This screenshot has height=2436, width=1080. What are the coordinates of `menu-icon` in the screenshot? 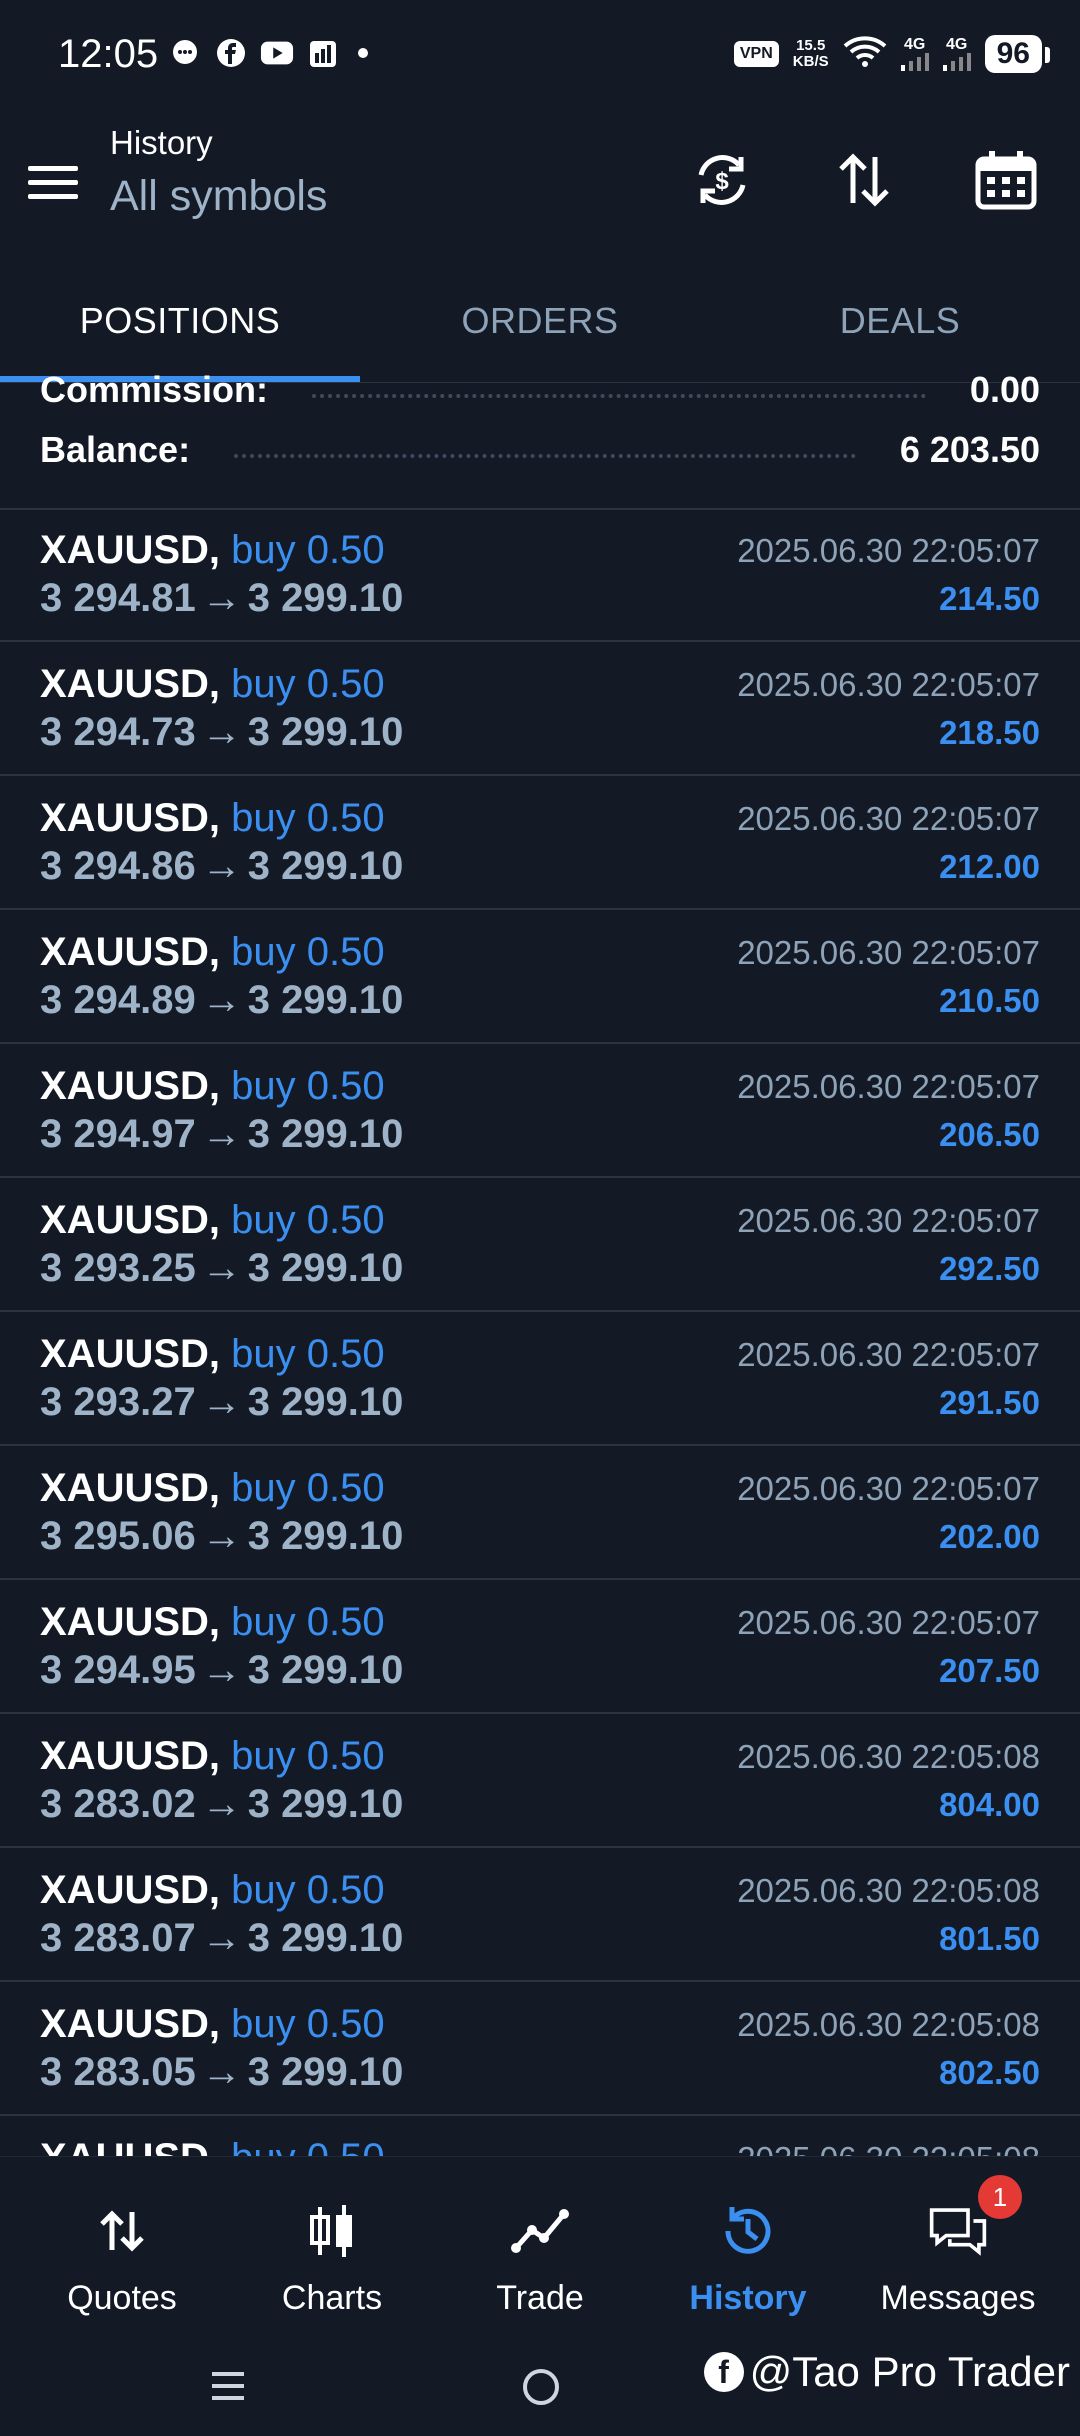 It's located at (56, 182).